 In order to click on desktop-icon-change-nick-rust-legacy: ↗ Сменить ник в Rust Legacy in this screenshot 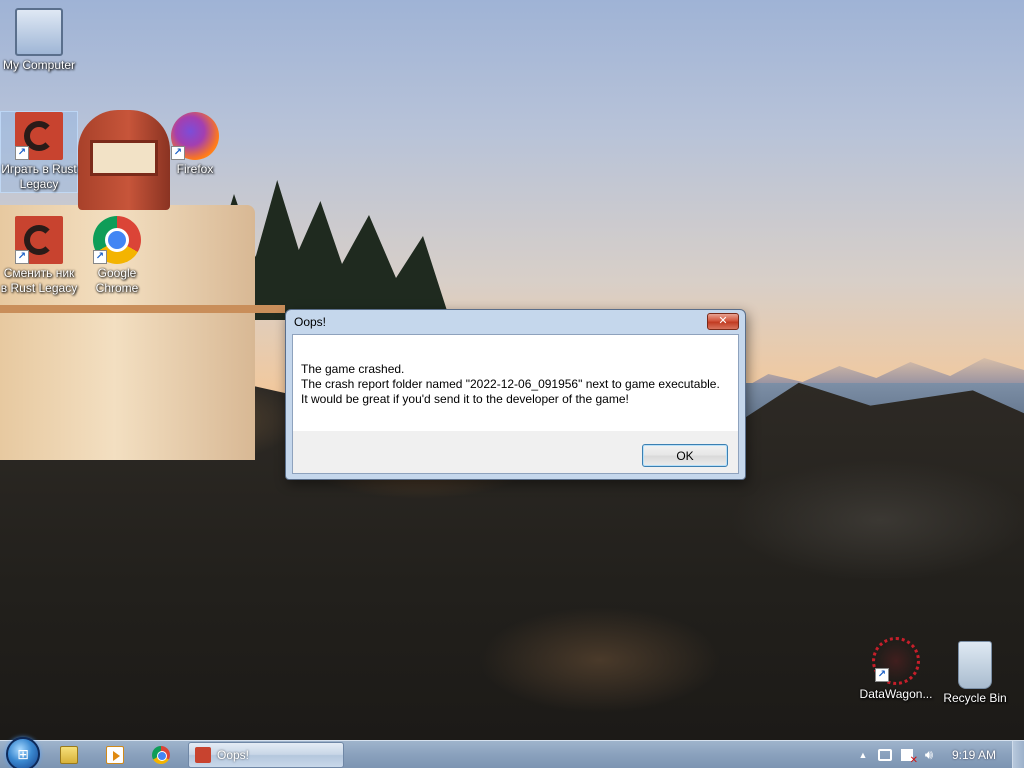, I will do `click(39, 256)`.